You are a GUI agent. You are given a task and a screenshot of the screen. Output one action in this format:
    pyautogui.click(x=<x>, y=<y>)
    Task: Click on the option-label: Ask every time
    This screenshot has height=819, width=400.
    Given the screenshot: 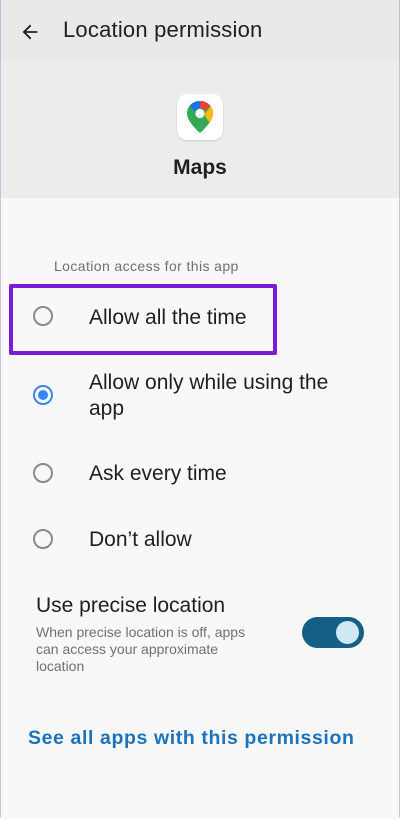 What is the action you would take?
    pyautogui.click(x=158, y=473)
    